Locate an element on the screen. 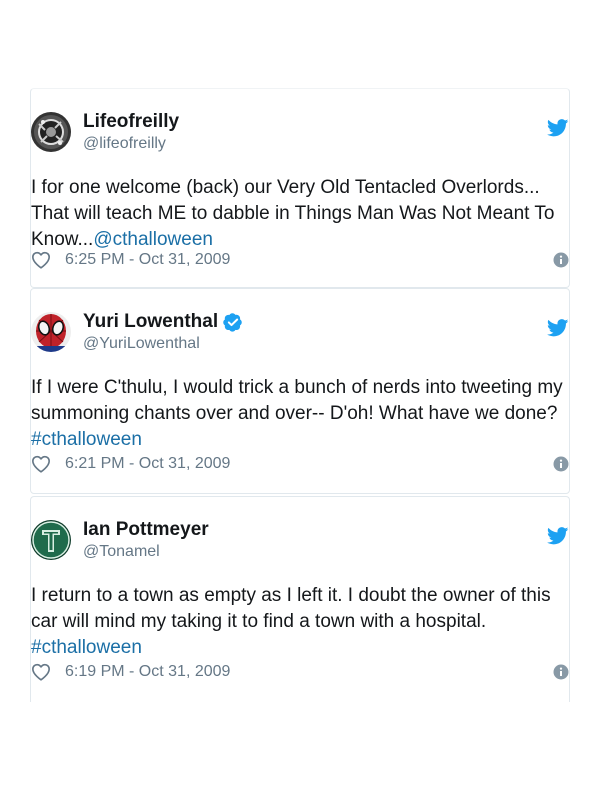 This screenshot has width=600, height=800. timestamp: 6:19 PM - Oct 31, 2009 is located at coordinates (147, 672).